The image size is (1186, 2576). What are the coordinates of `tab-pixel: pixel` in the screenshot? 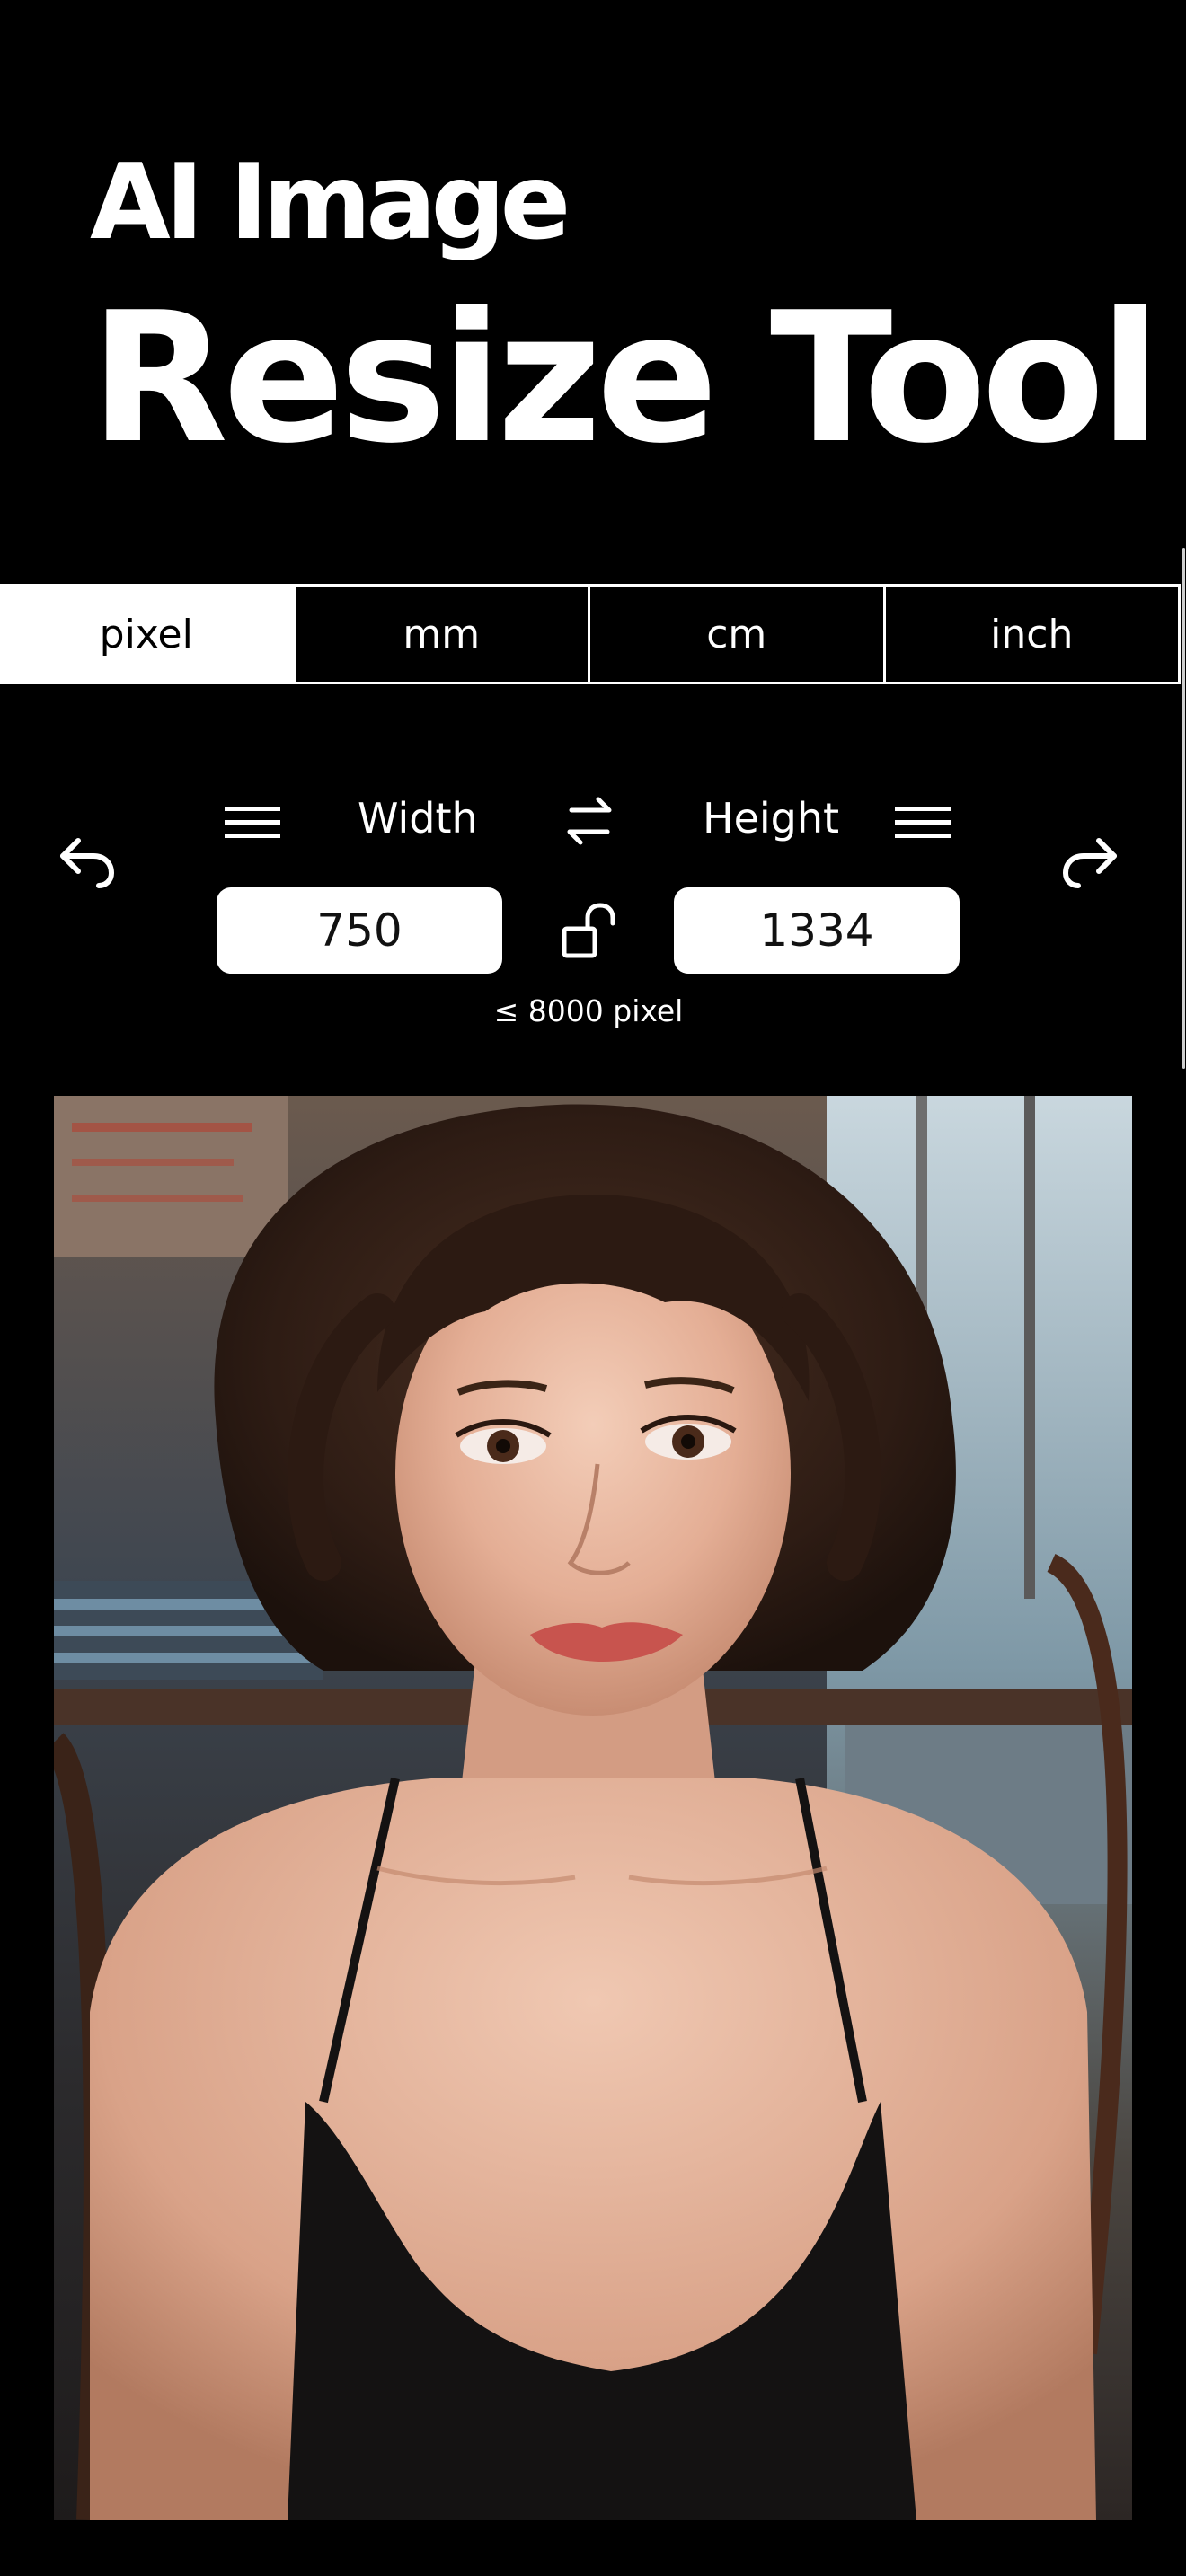 It's located at (146, 634).